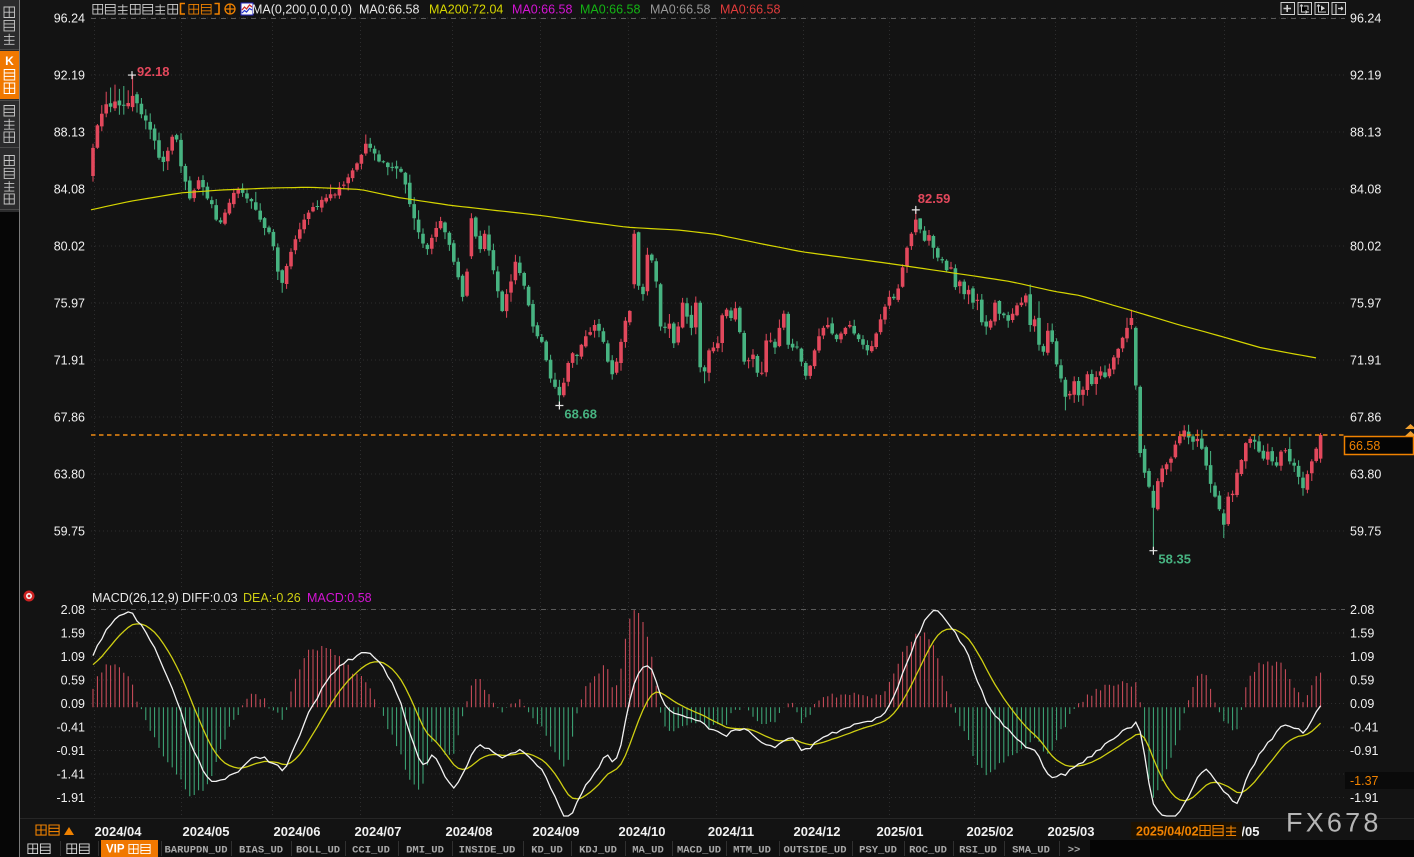  Describe the element at coordinates (469, 831) in the screenshot. I see `svg-text: 2024/08` at that location.